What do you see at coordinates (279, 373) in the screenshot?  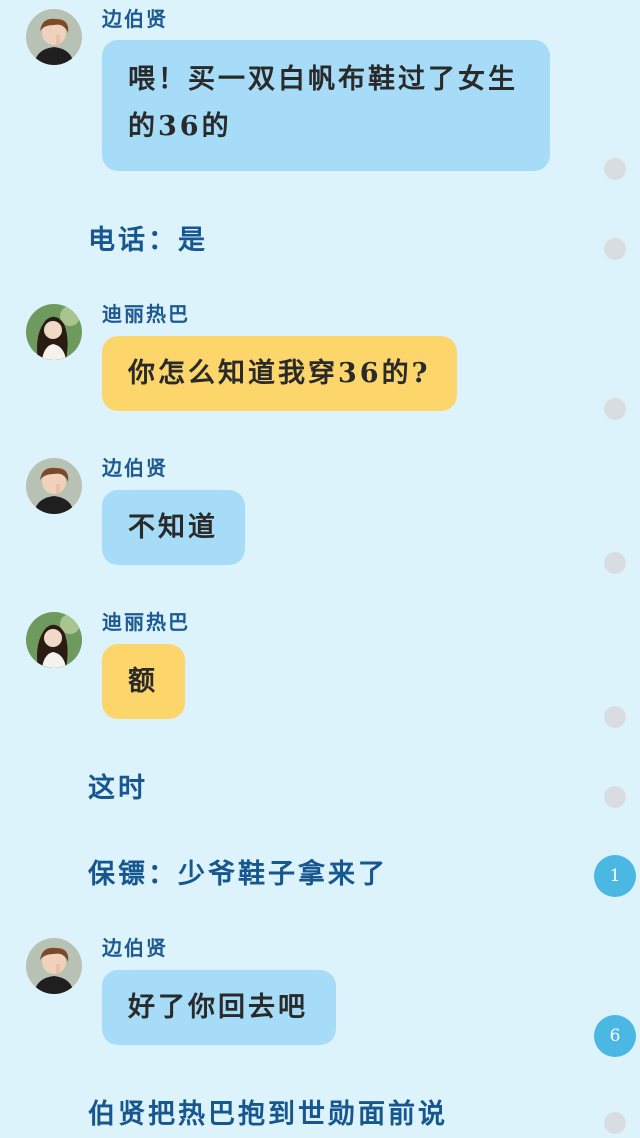 I see `message-bubble: 你怎么知道我穿36的?` at bounding box center [279, 373].